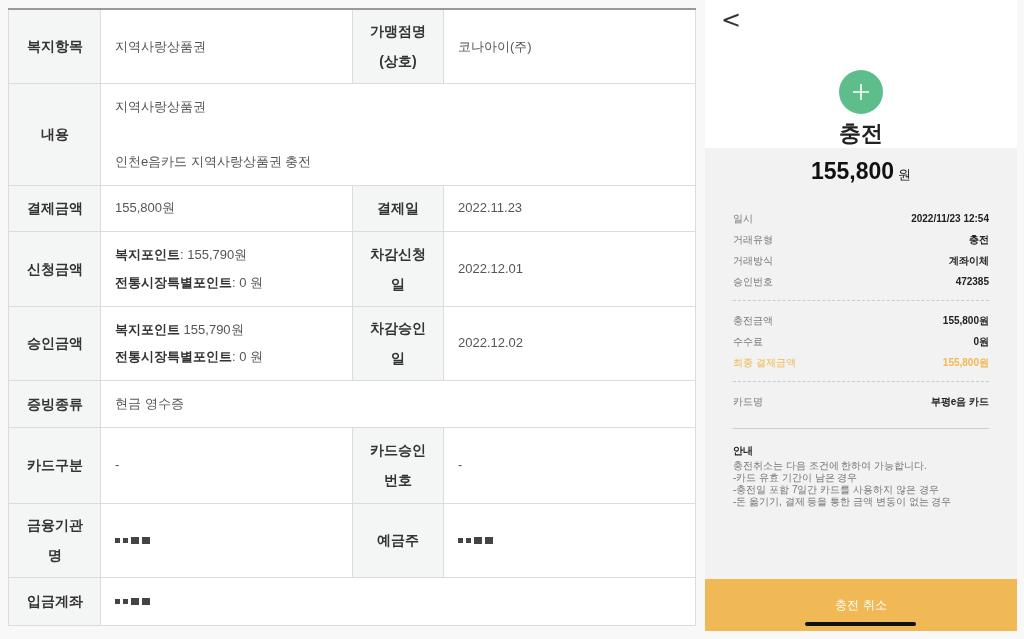  What do you see at coordinates (981, 341) in the screenshot?
I see `detail-value: 0원` at bounding box center [981, 341].